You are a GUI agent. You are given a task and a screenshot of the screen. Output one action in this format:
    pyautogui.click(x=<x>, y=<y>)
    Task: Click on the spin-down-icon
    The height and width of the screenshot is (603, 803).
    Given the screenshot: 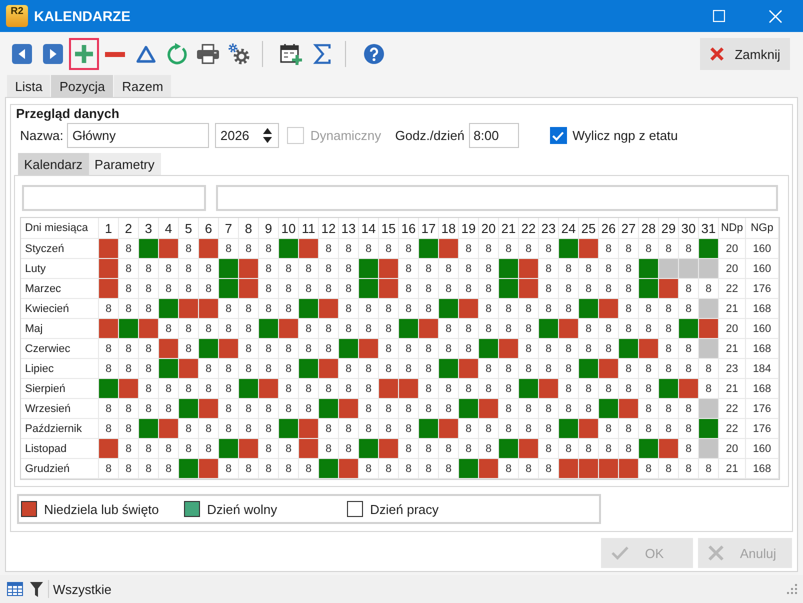 What is the action you would take?
    pyautogui.click(x=267, y=140)
    